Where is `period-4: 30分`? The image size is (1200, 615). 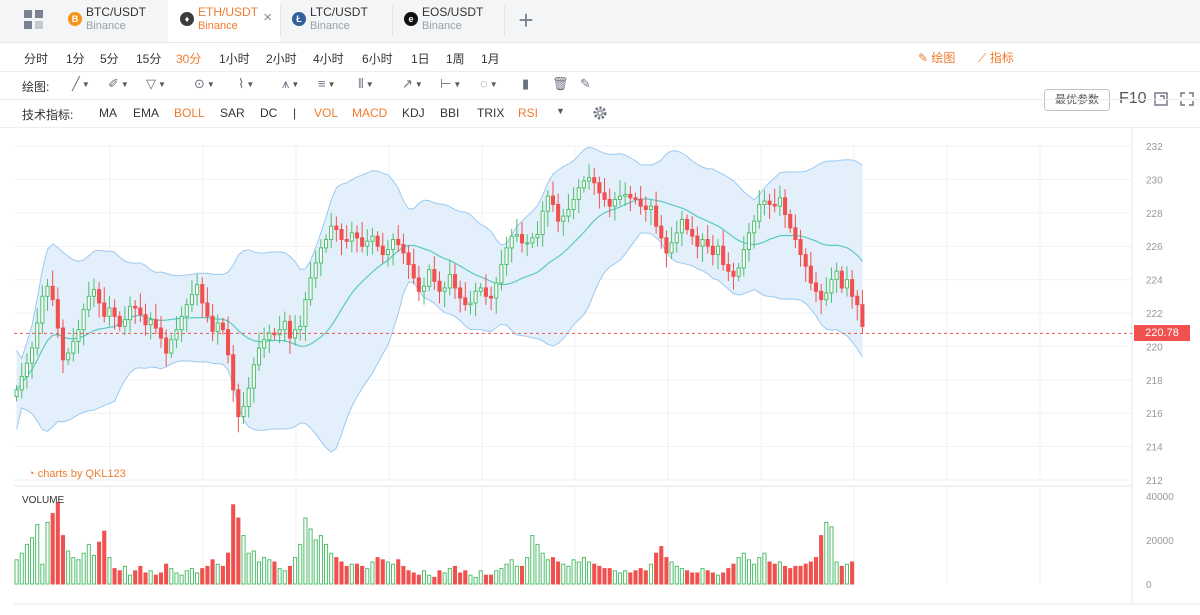
period-4: 30分 is located at coordinates (188, 58).